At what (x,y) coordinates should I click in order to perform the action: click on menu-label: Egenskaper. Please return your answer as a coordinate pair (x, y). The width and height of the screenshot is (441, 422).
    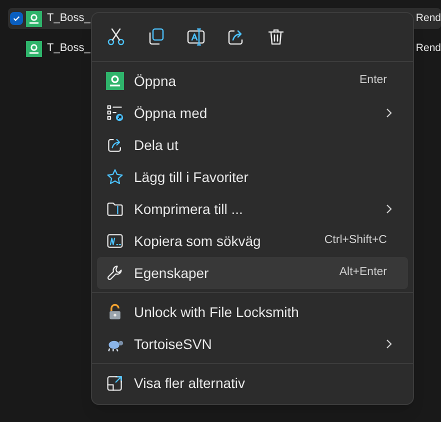
    Looking at the image, I should click on (171, 273).